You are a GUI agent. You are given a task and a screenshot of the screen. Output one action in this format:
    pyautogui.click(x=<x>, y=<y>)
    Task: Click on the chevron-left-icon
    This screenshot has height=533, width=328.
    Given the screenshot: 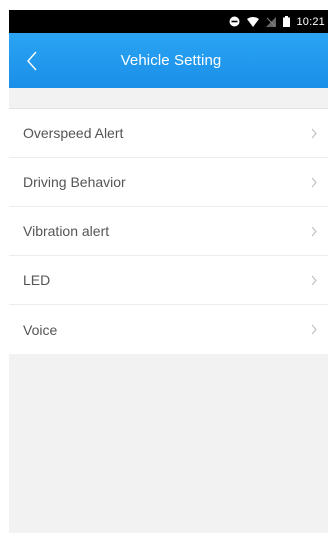 What is the action you would take?
    pyautogui.click(x=32, y=60)
    